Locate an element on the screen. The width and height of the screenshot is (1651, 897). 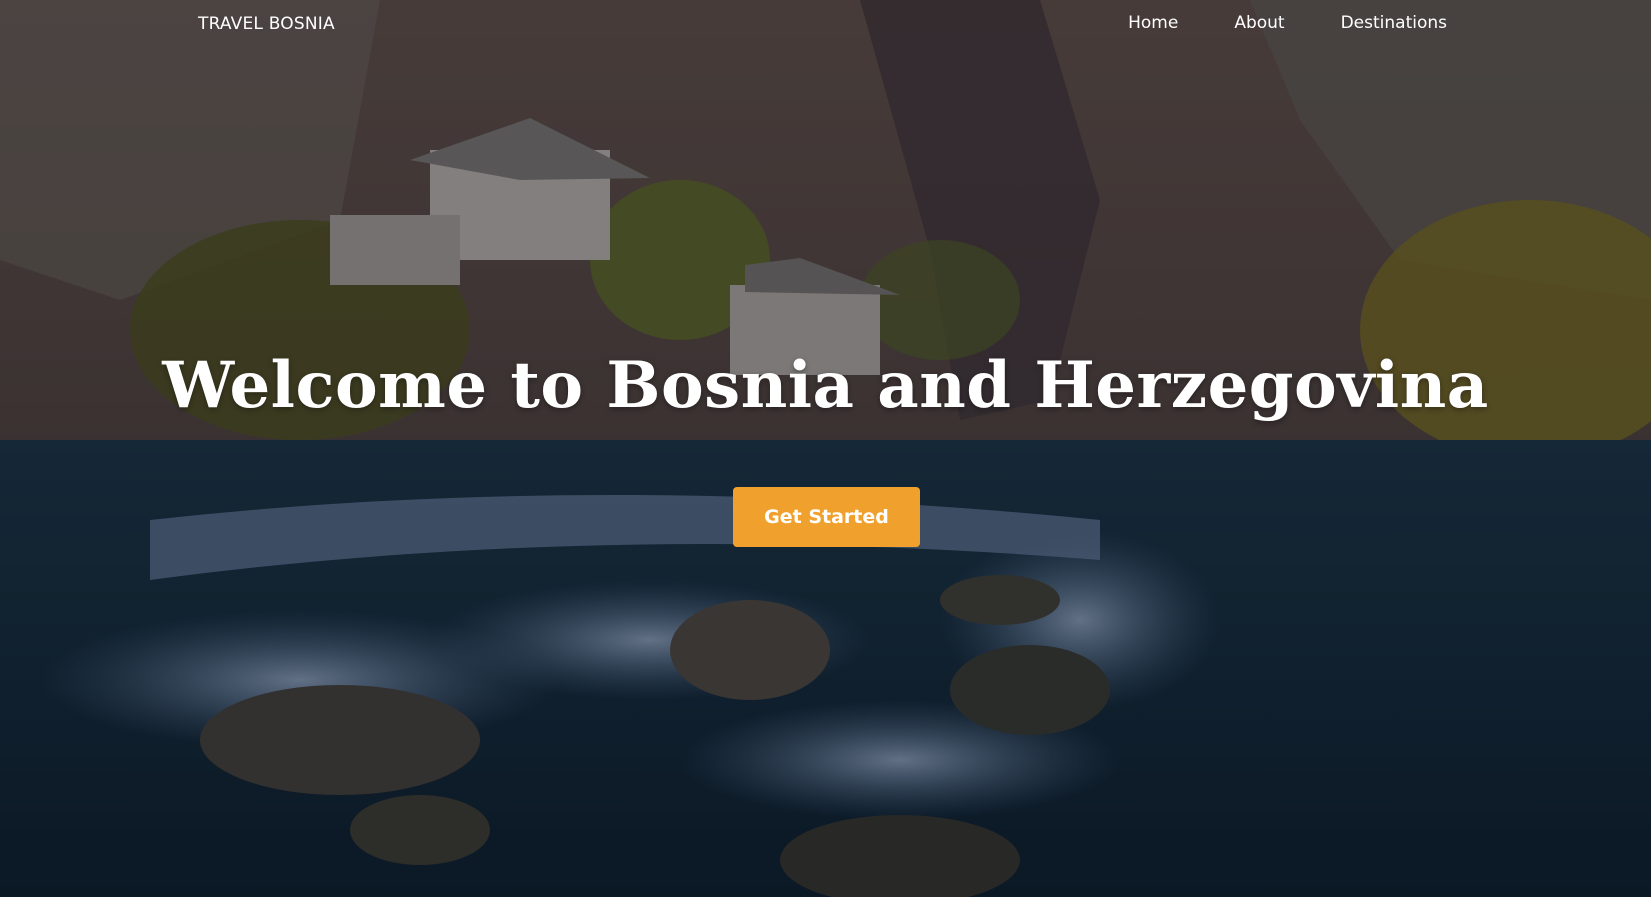
nav-link-destinations: Destinations is located at coordinates (1394, 23).